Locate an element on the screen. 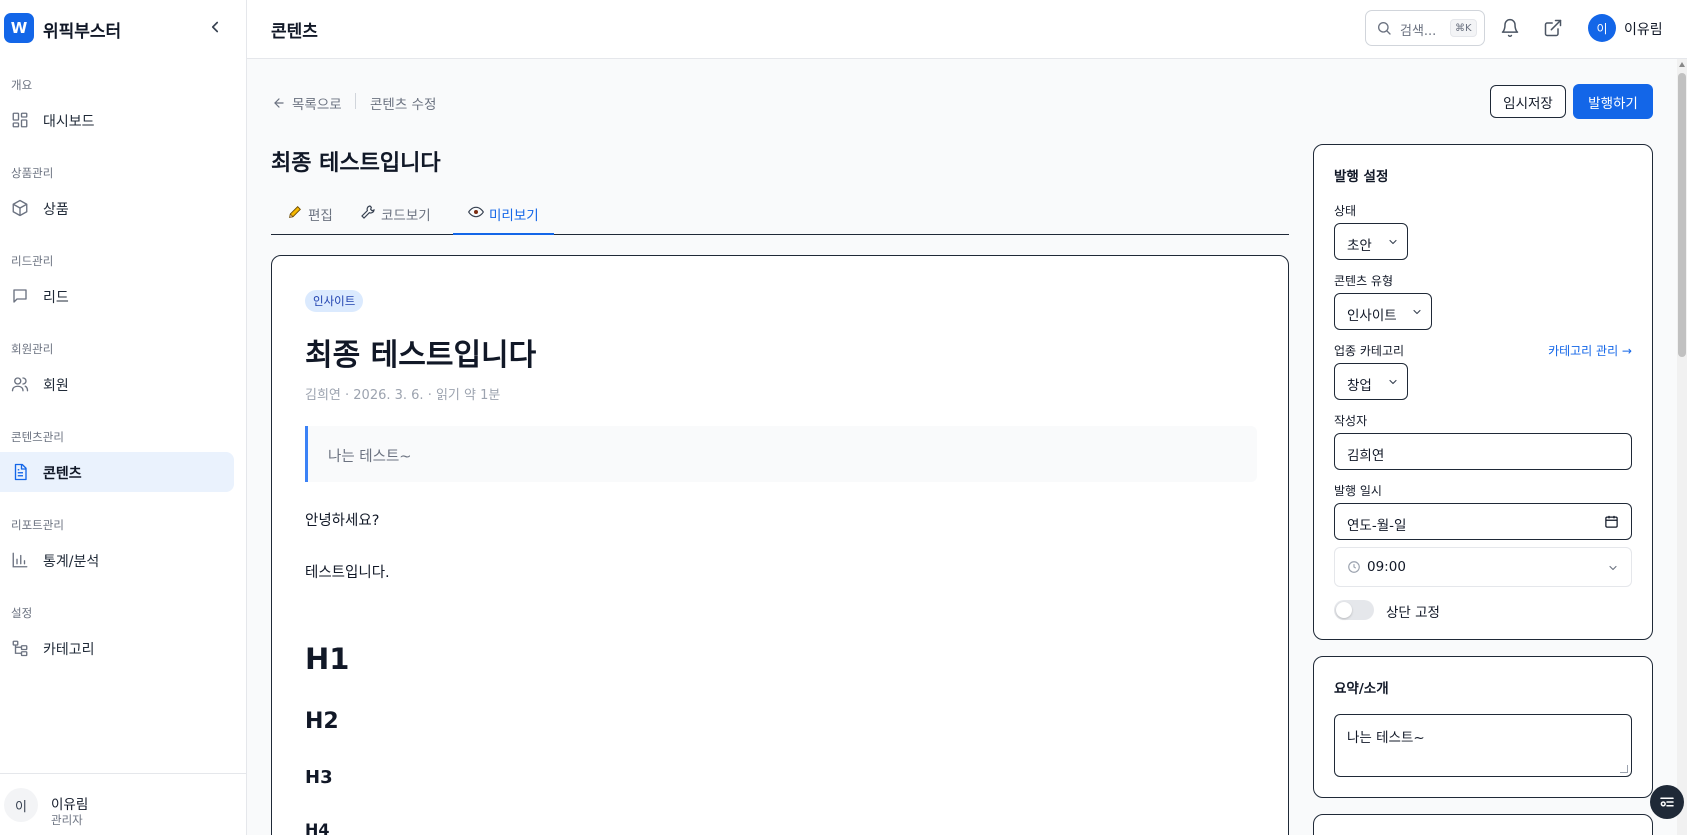  sidebar-item-dashboard: 대시보드 is located at coordinates (117, 120).